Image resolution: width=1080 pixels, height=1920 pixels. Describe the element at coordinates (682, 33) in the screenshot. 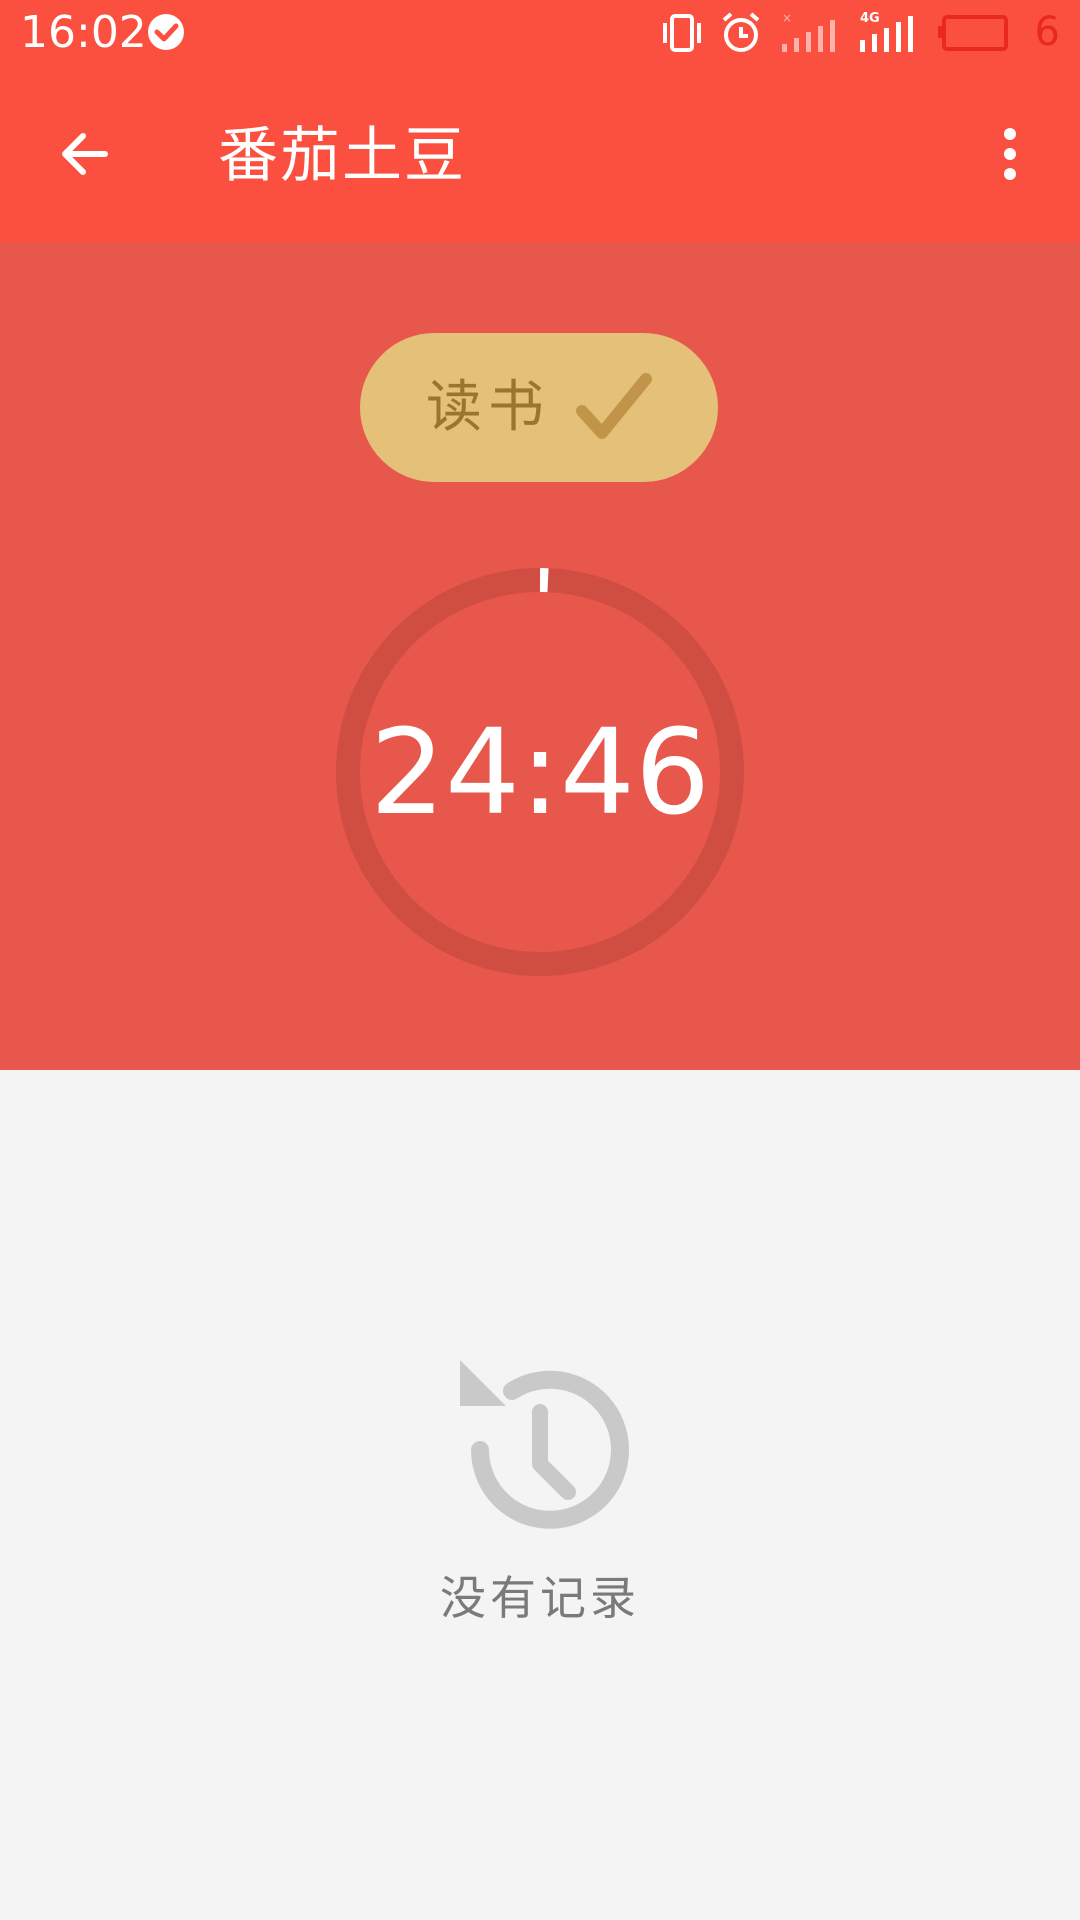

I see `vibrate-icon` at that location.